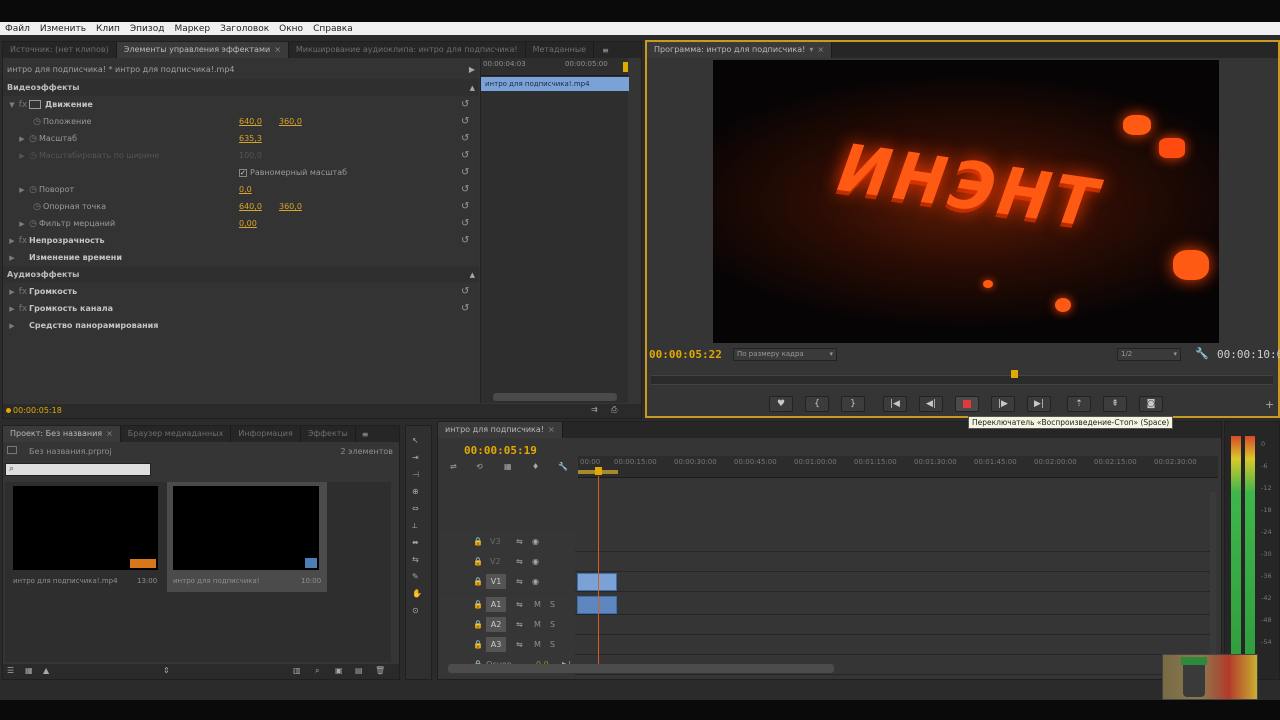 Image resolution: width=1280 pixels, height=720 pixels. Describe the element at coordinates (35, 104) in the screenshot. I see `motion-transform-icon` at that location.